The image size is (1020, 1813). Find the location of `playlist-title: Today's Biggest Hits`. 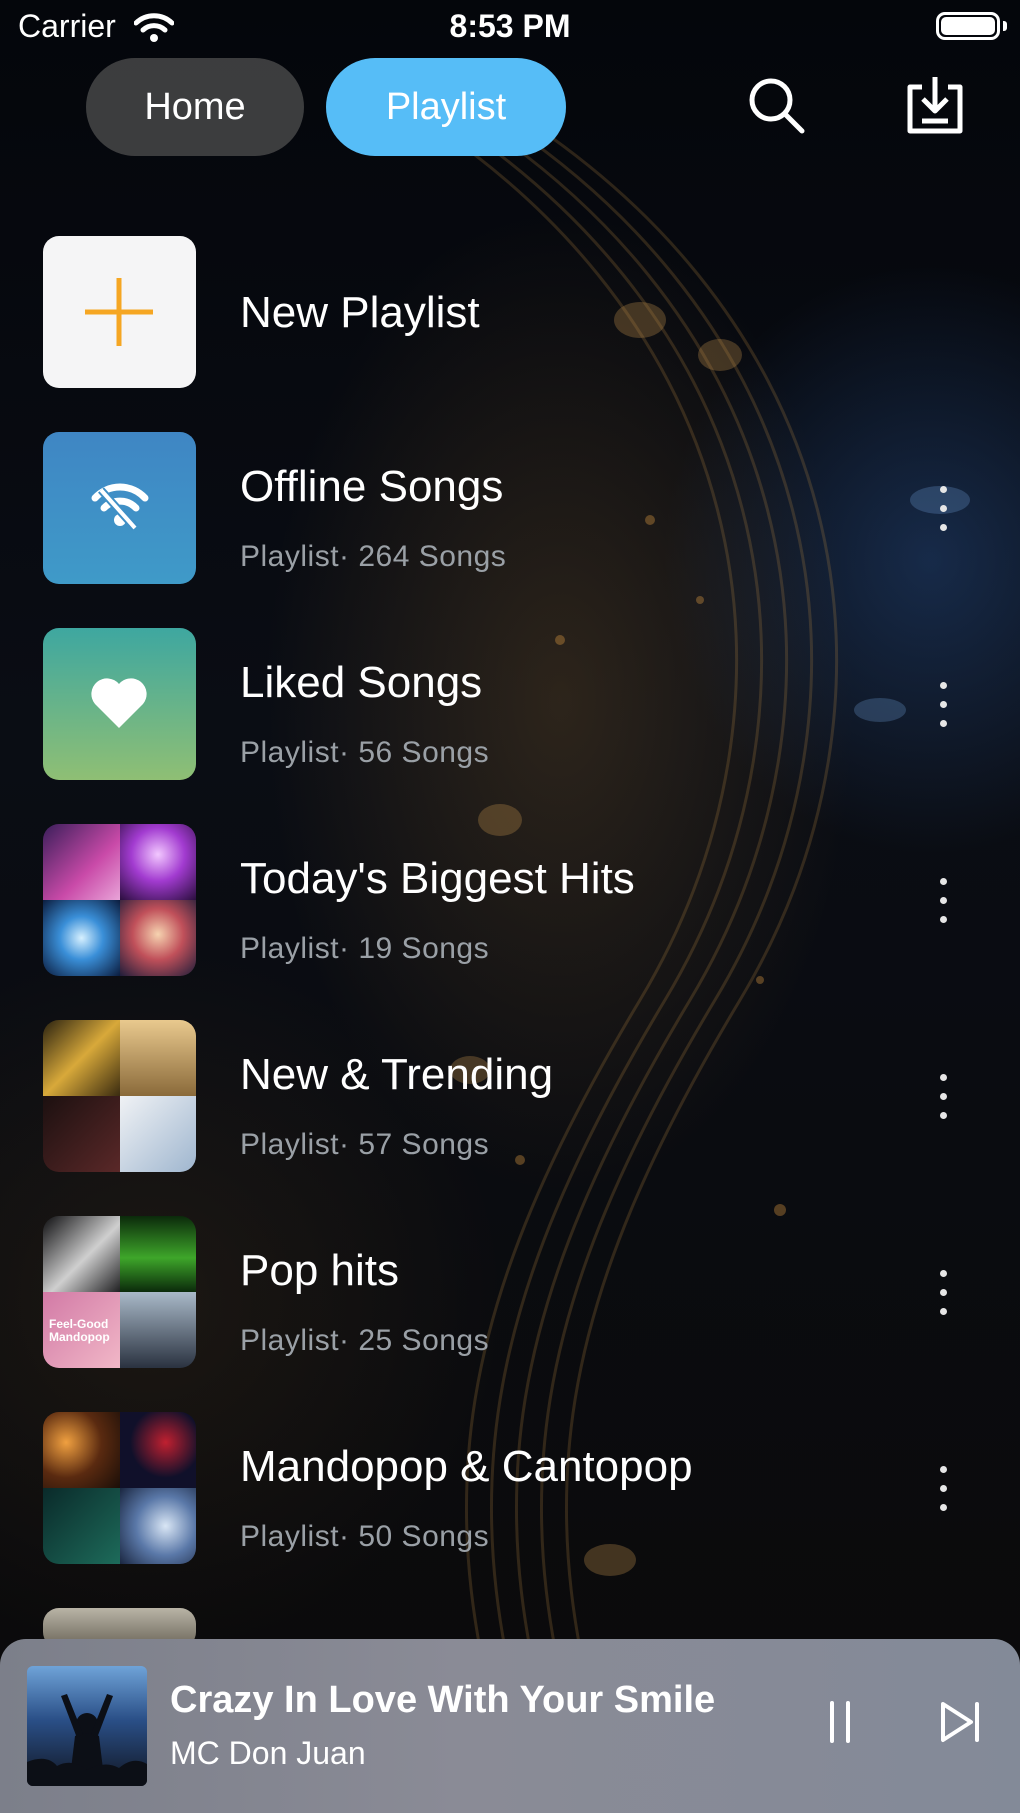

playlist-title: Today's Biggest Hits is located at coordinates (437, 878).